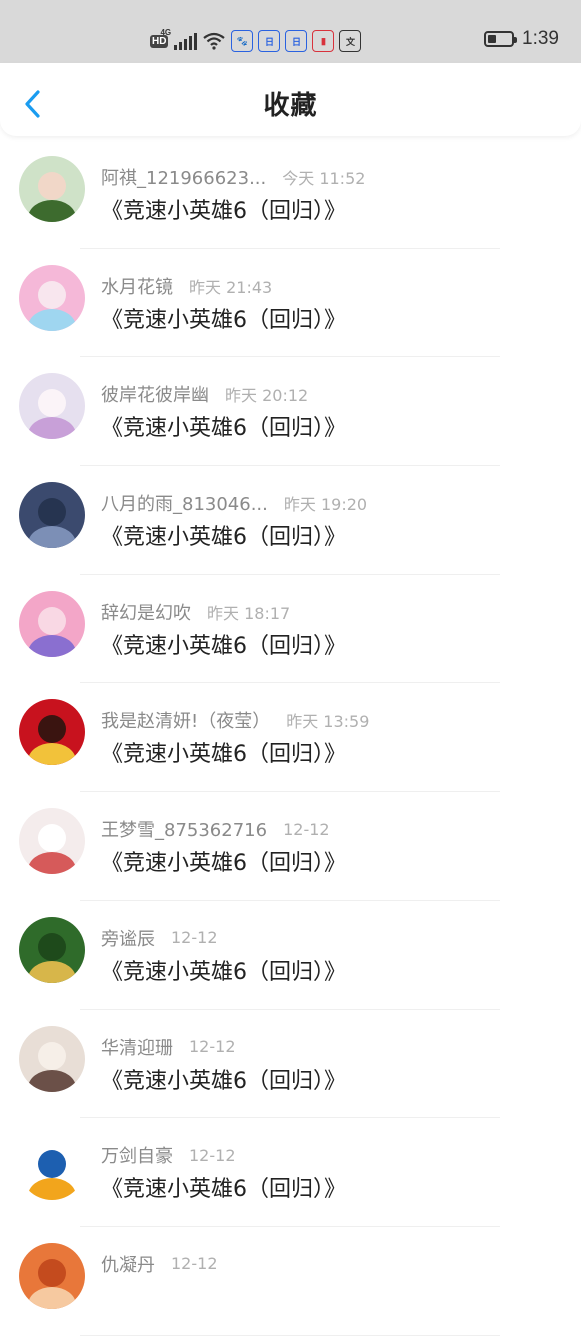 The width and height of the screenshot is (581, 1336). What do you see at coordinates (186, 286) in the screenshot?
I see `item-meta: 水月花镜 昨天 21:43` at bounding box center [186, 286].